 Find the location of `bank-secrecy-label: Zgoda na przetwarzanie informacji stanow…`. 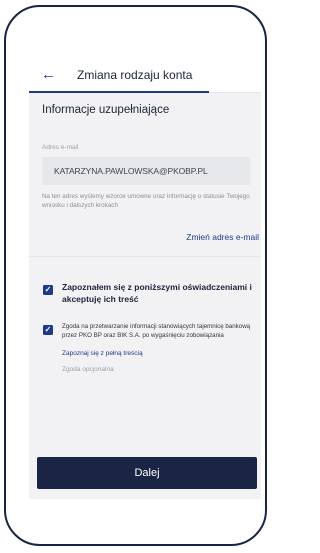

bank-secrecy-label: Zgoda na przetwarzanie informacji stanow… is located at coordinates (156, 331).